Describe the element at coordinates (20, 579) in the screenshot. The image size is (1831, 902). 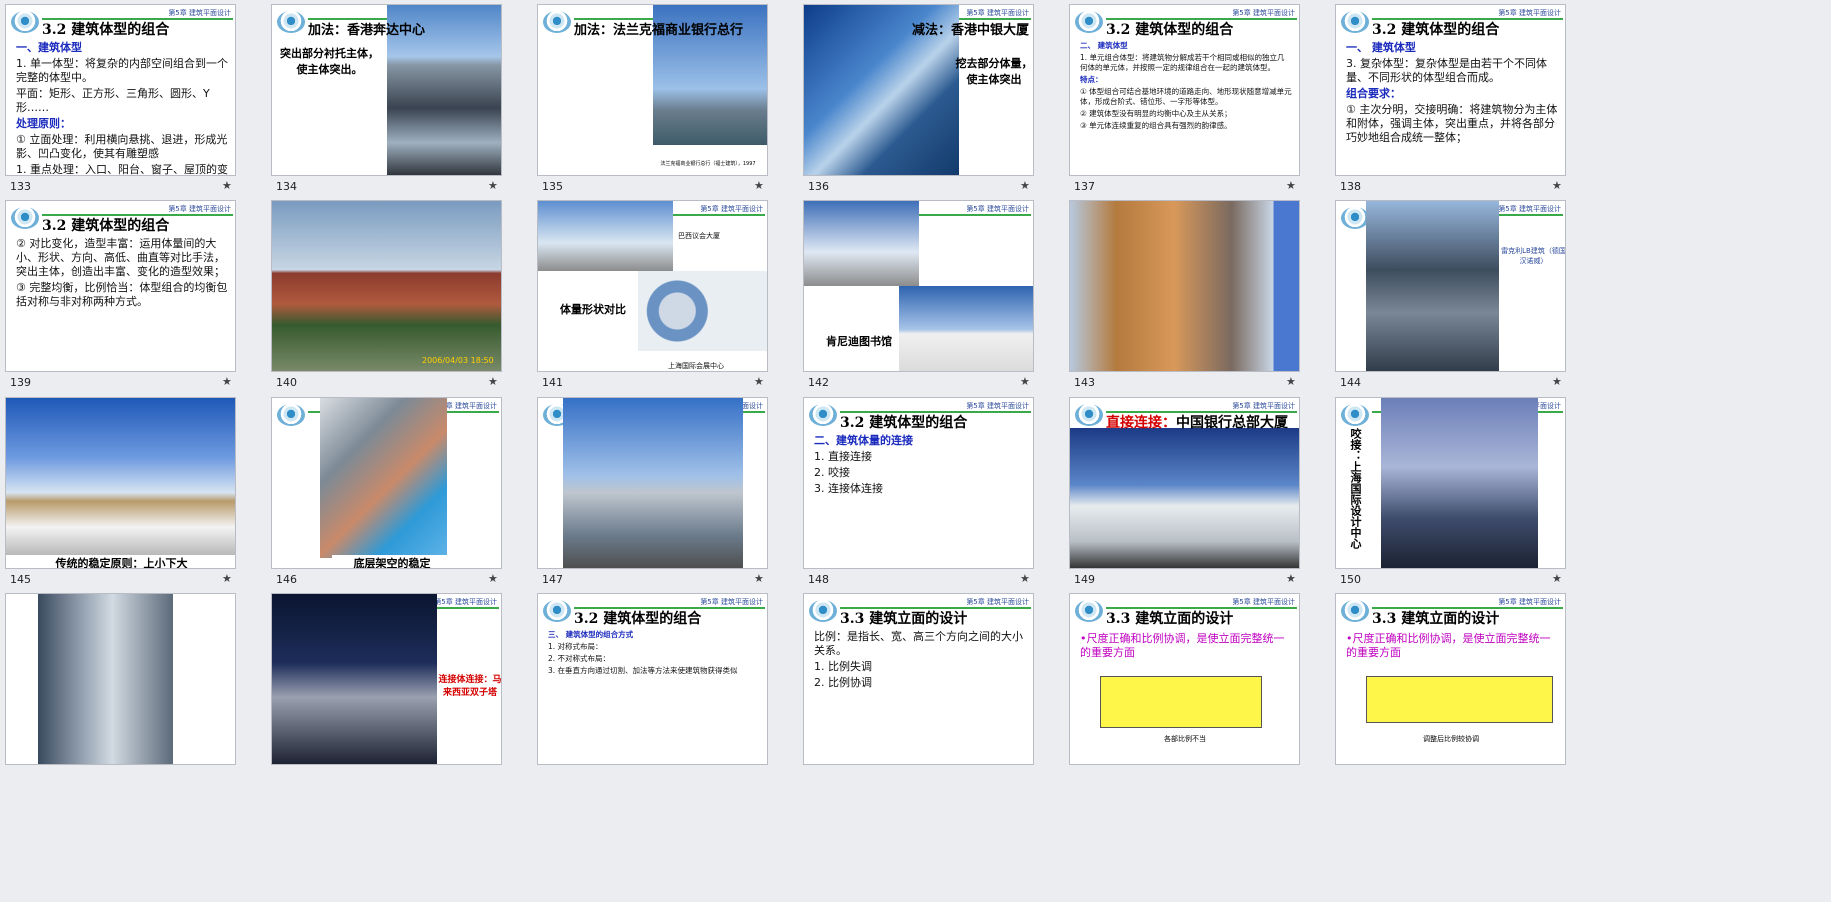
I see `slide-number: 145` at that location.